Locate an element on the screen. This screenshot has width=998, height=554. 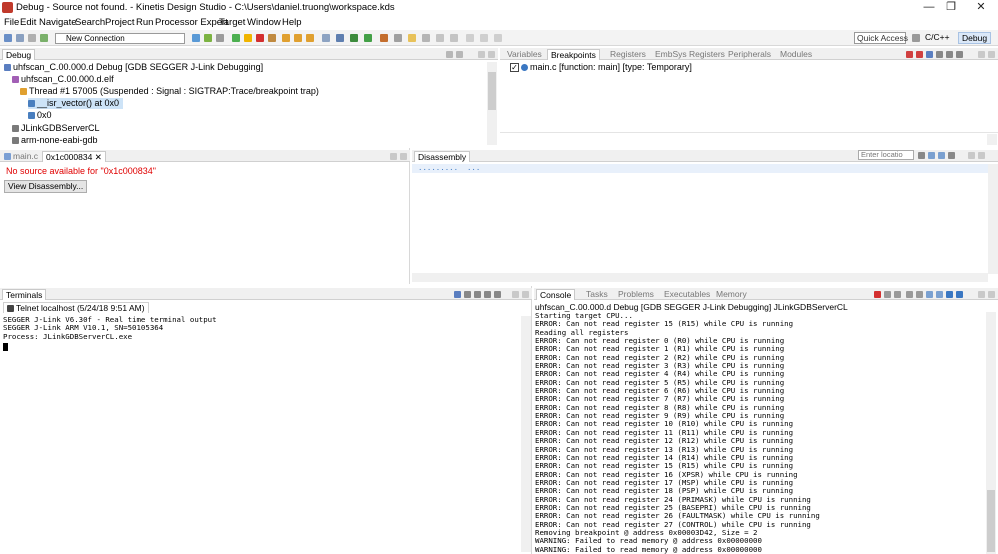
resume-icon is located at coordinates (236, 38).